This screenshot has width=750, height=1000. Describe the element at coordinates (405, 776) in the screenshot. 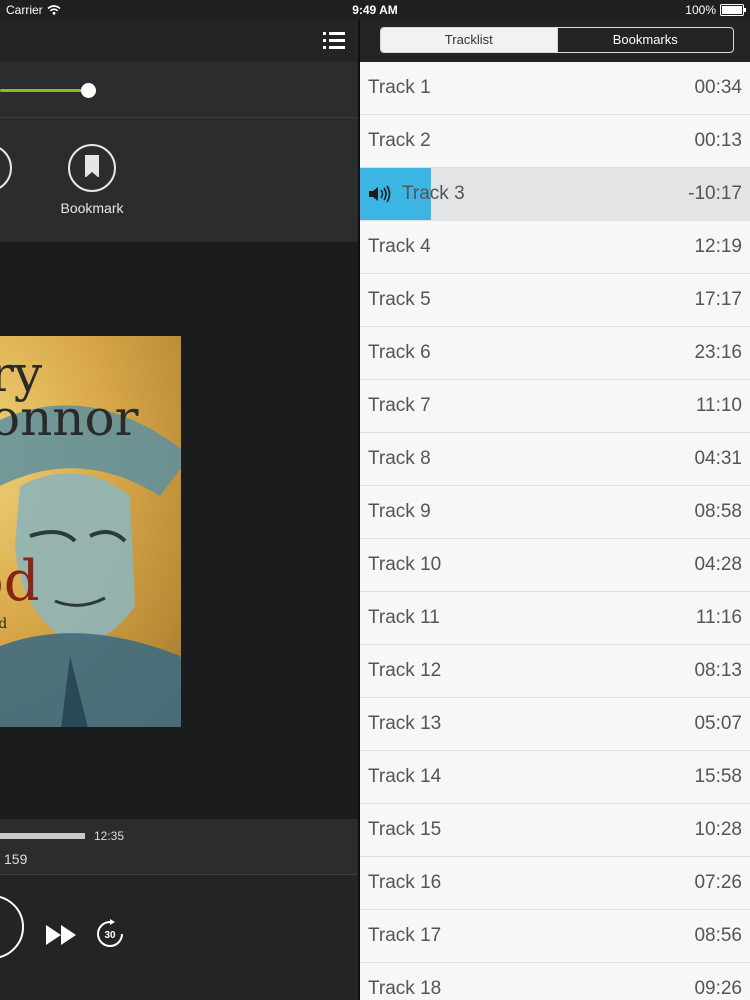

I see `track-name: Track 14` at that location.